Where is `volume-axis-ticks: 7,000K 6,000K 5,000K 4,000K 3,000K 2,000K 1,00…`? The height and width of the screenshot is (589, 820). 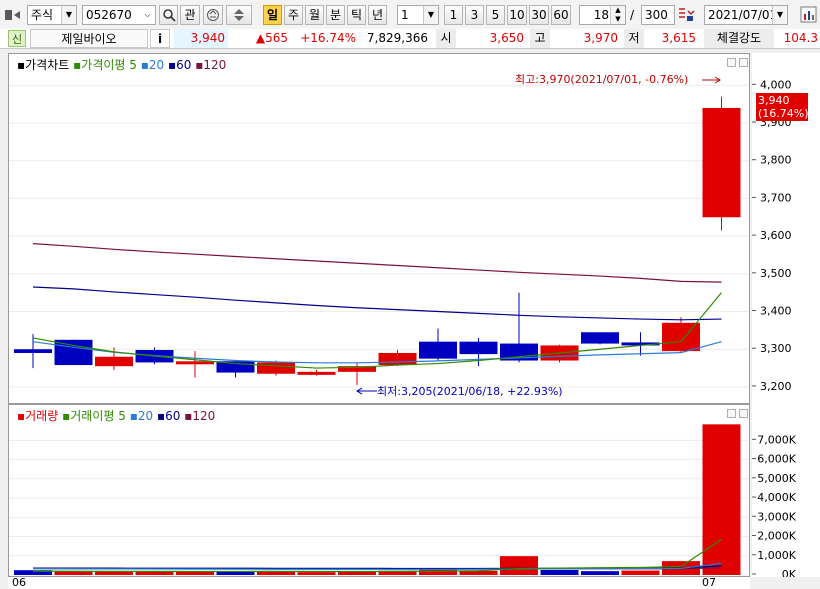 volume-axis-ticks: 7,000K 6,000K 5,000K 4,000K 3,000K 2,000K 1,00… is located at coordinates (774, 505).